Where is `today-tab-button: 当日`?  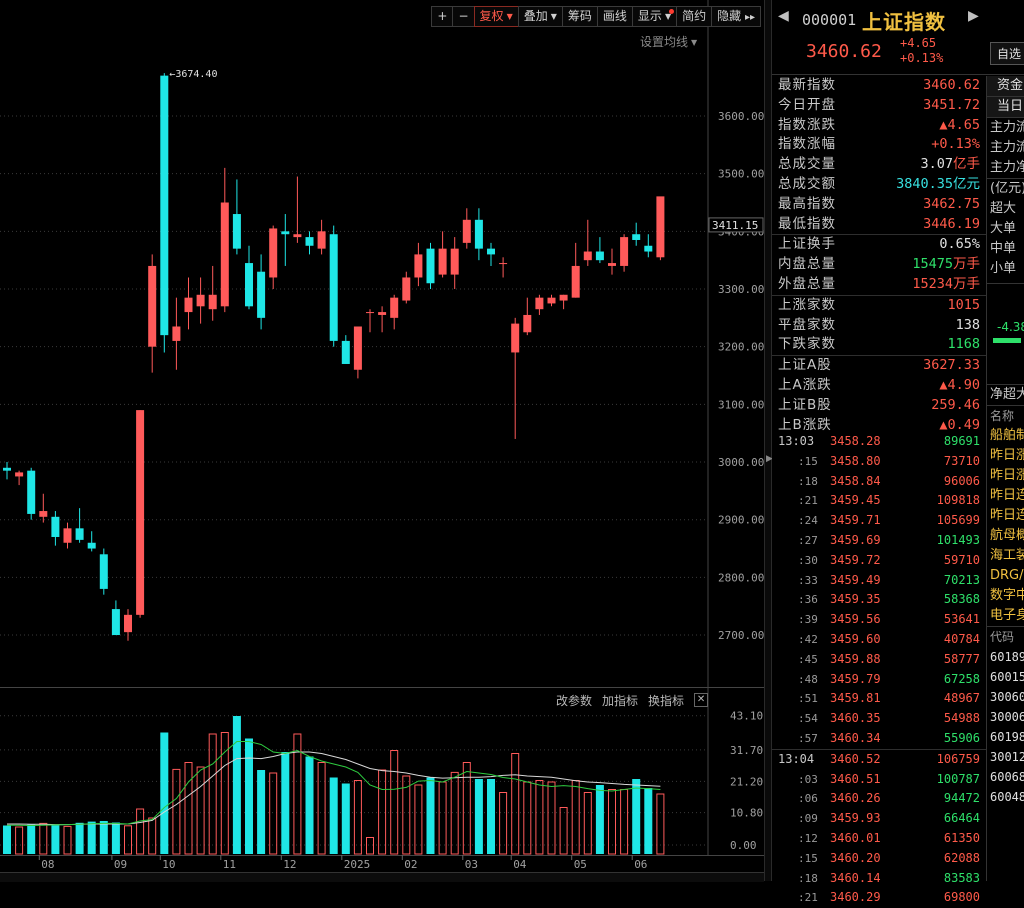 today-tab-button: 当日 is located at coordinates (1005, 107).